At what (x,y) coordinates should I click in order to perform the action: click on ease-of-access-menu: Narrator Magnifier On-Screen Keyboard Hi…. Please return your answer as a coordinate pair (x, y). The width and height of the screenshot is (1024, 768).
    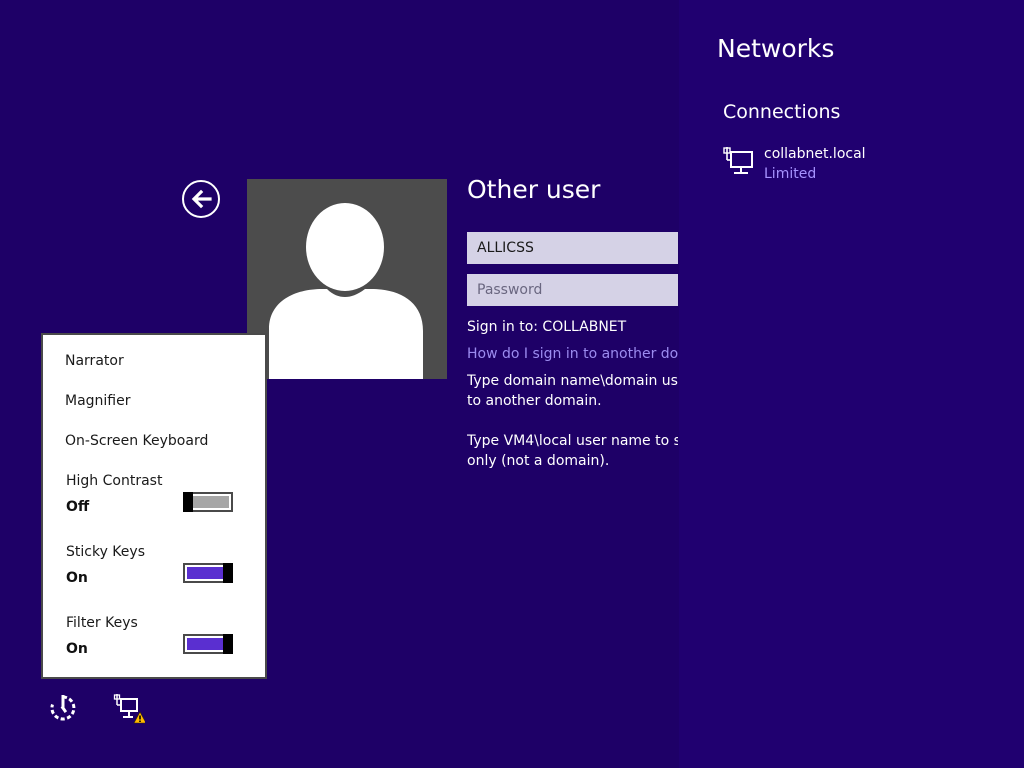
    Looking at the image, I should click on (154, 506).